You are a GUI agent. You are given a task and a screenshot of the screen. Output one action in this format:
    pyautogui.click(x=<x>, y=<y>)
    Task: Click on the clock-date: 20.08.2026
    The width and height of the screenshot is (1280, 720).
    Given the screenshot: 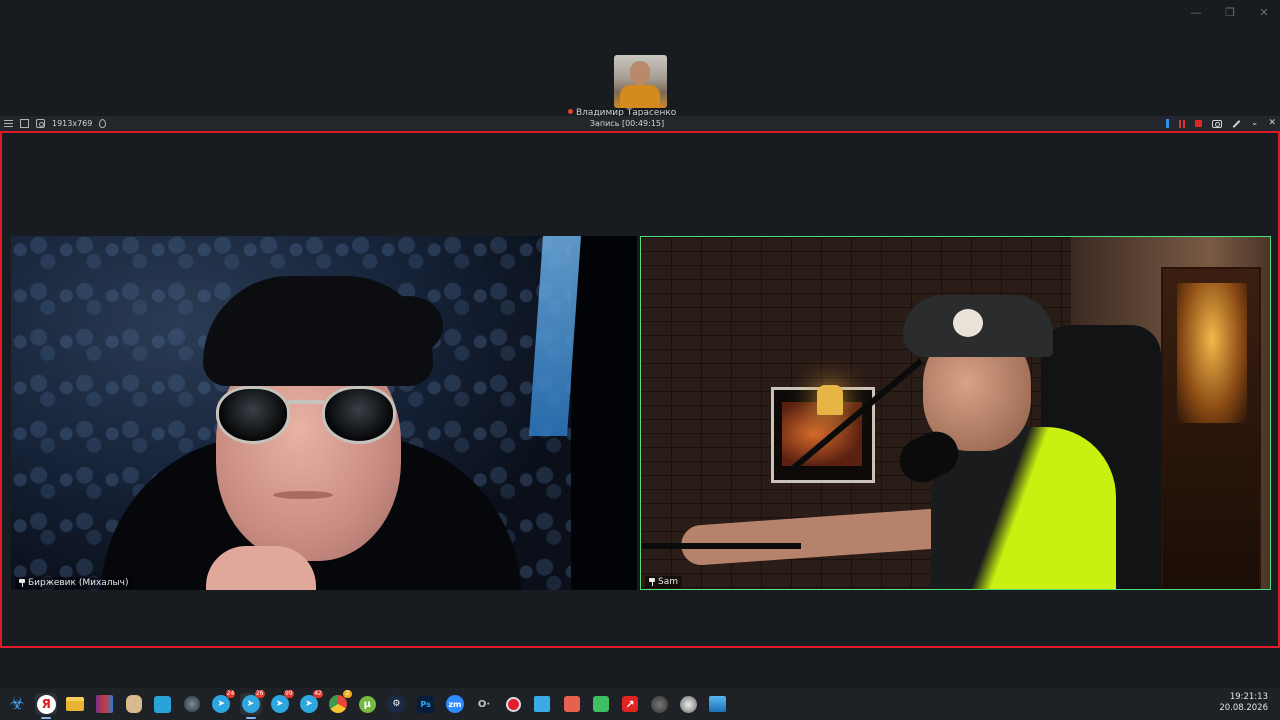 What is the action you would take?
    pyautogui.click(x=1243, y=708)
    